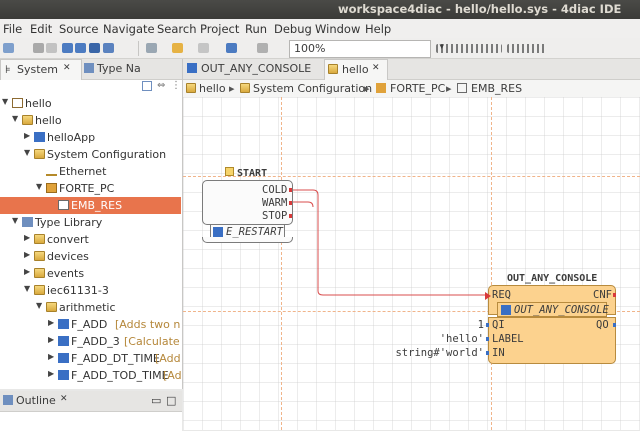  I want to click on port-in: IN, so click(498, 353).